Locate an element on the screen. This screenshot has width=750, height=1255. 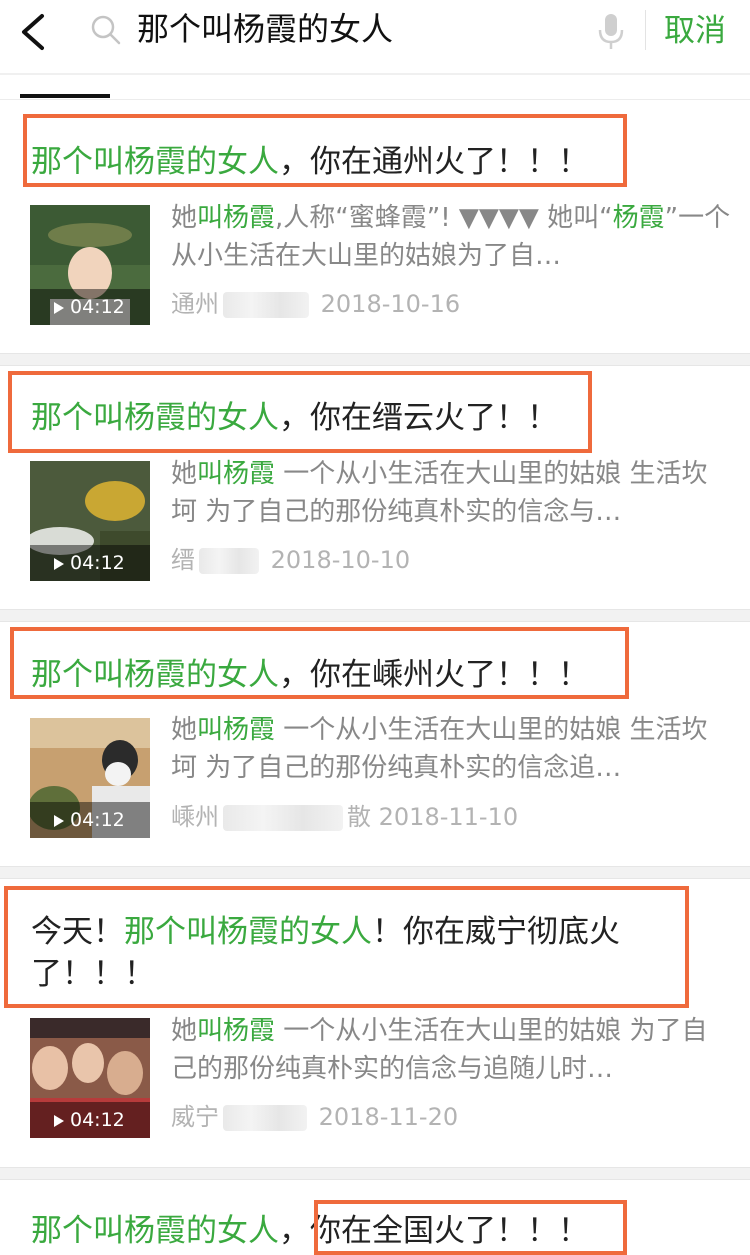
source-name: 嵊州 is located at coordinates (195, 817).